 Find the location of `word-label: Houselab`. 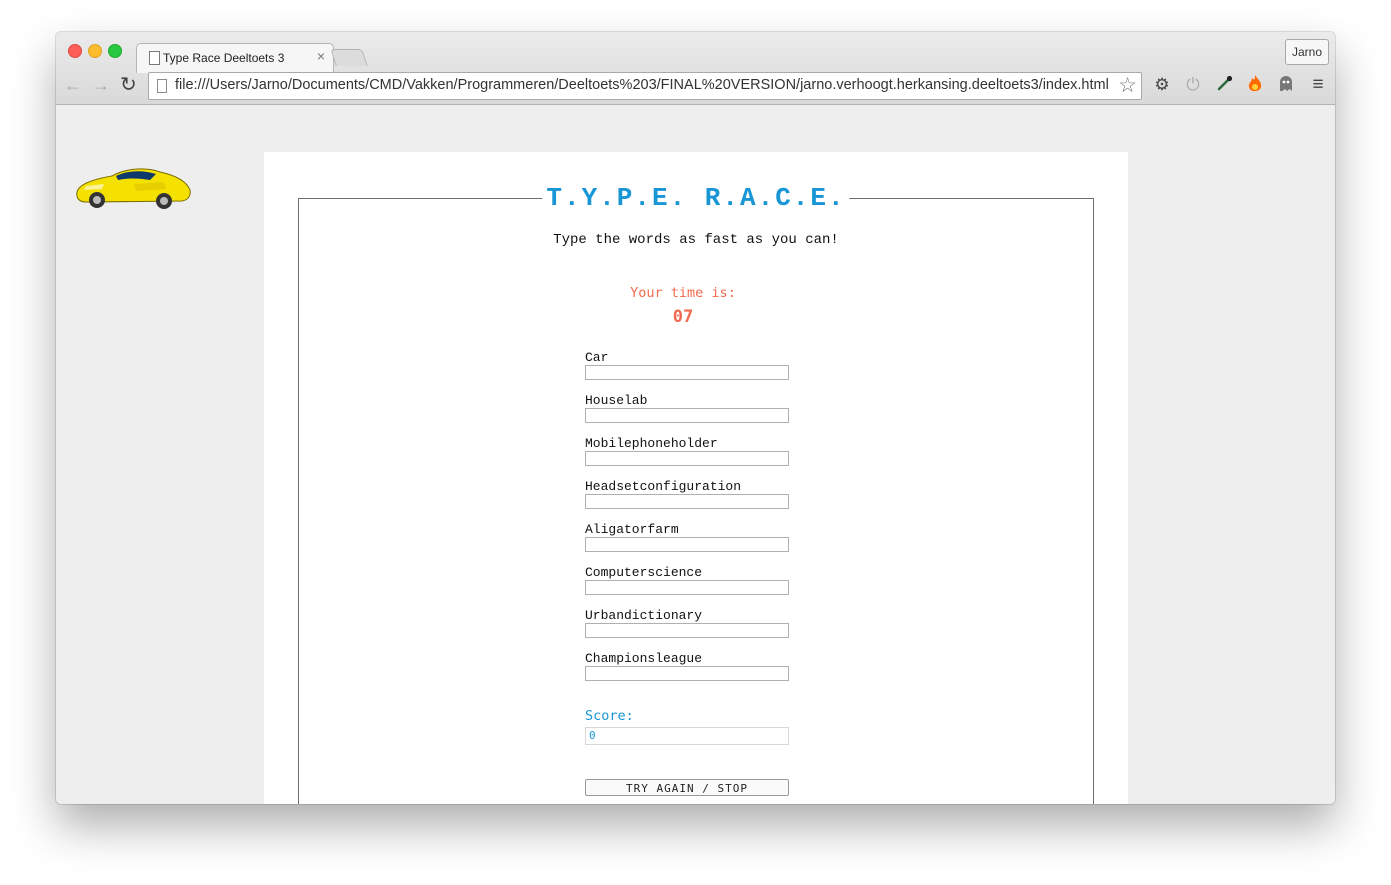

word-label: Houselab is located at coordinates (616, 400).